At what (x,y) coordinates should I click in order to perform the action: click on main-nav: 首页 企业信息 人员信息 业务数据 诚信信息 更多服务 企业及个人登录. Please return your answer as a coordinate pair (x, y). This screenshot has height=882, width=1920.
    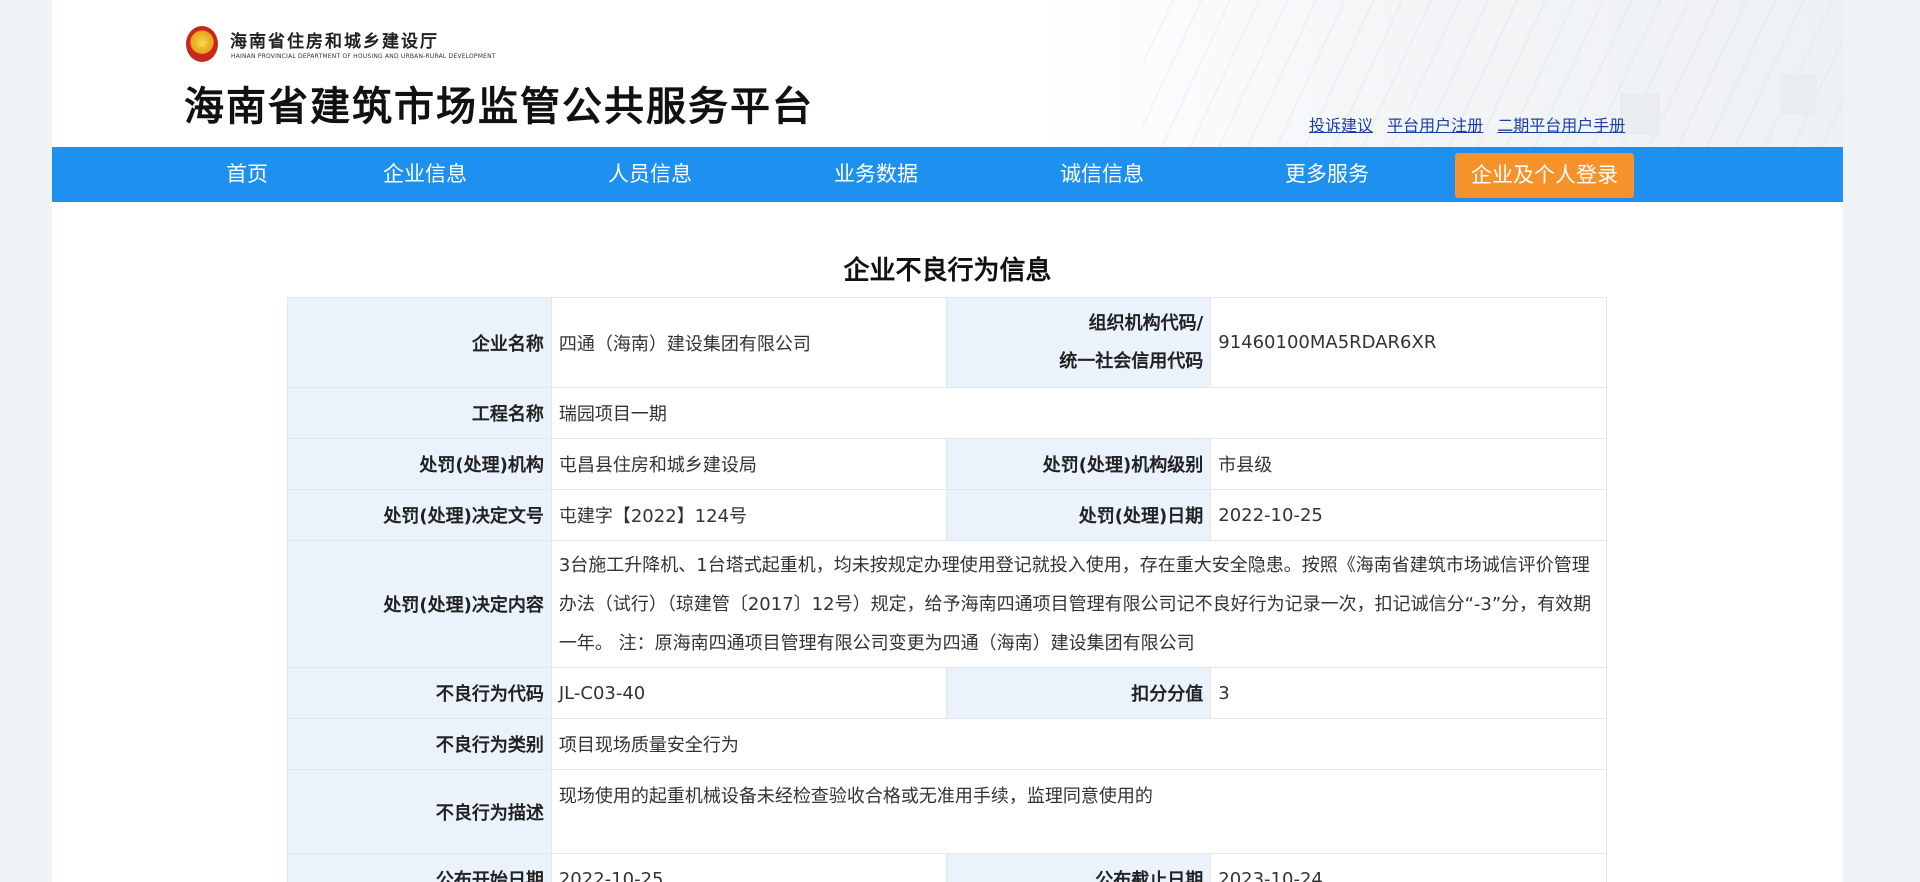
    Looking at the image, I should click on (947, 174).